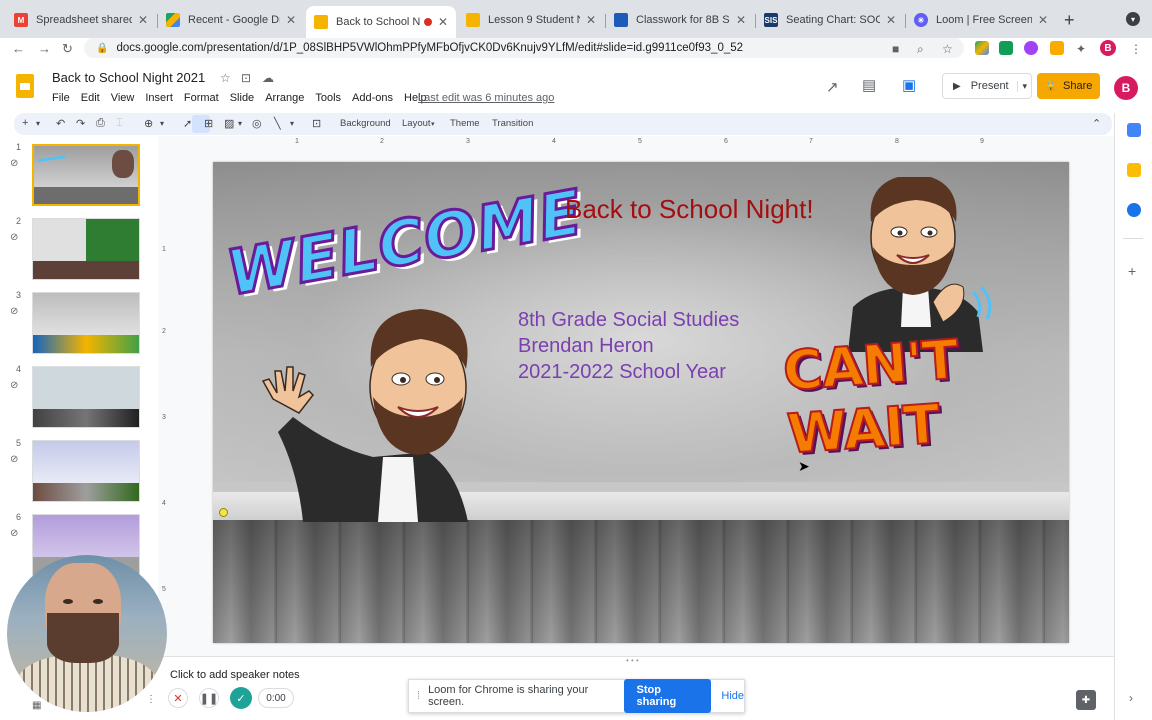 This screenshot has width=1152, height=720. I want to click on explore-icon: ✚, so click(1086, 700).